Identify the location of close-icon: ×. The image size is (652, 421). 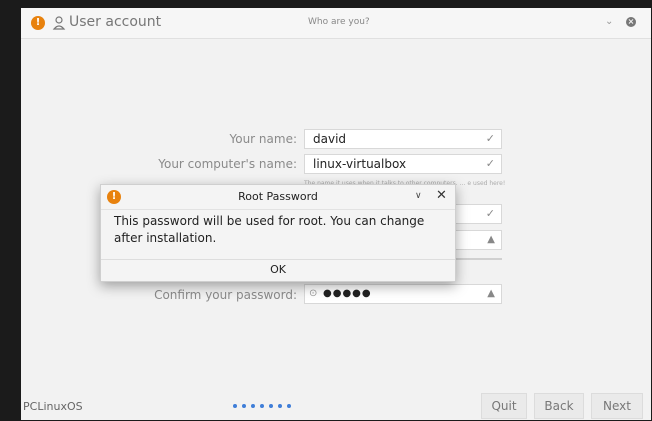
(631, 22).